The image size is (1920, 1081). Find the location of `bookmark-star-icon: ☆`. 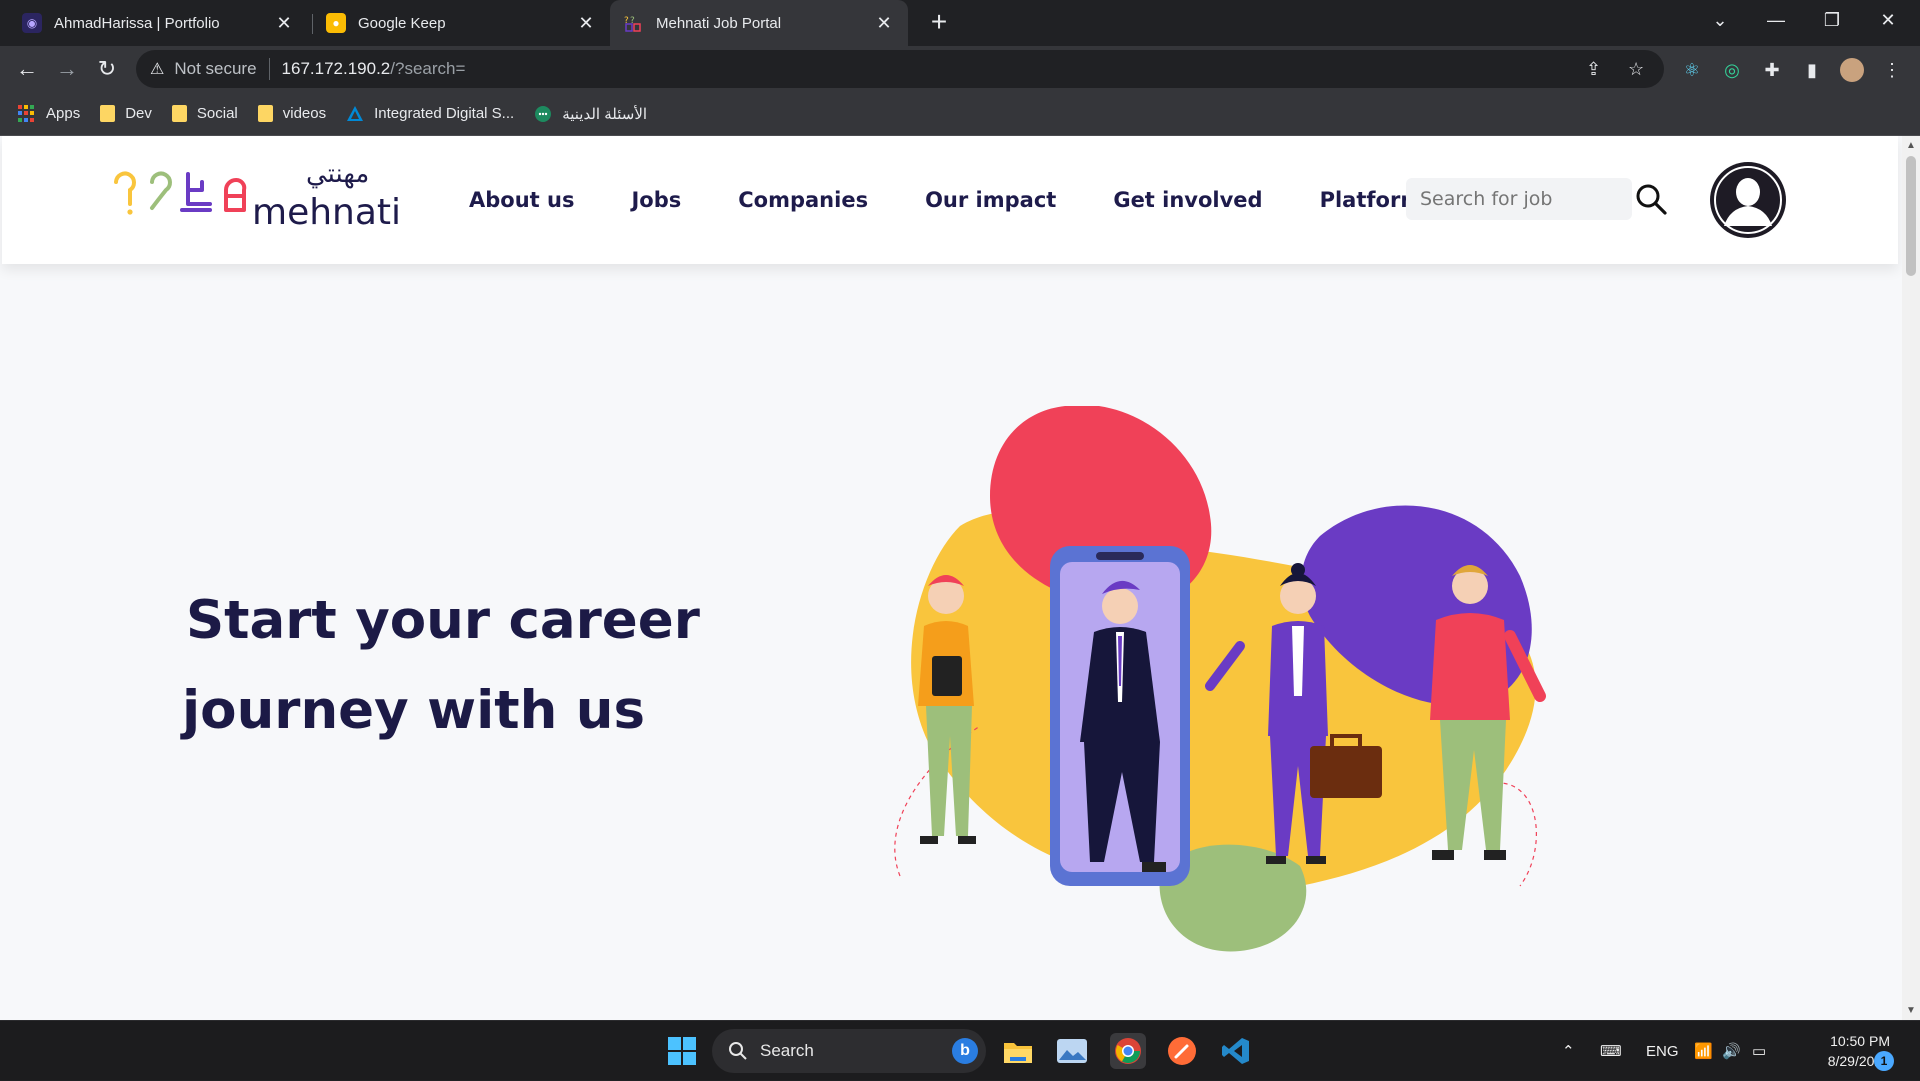

bookmark-star-icon: ☆ is located at coordinates (1636, 69).